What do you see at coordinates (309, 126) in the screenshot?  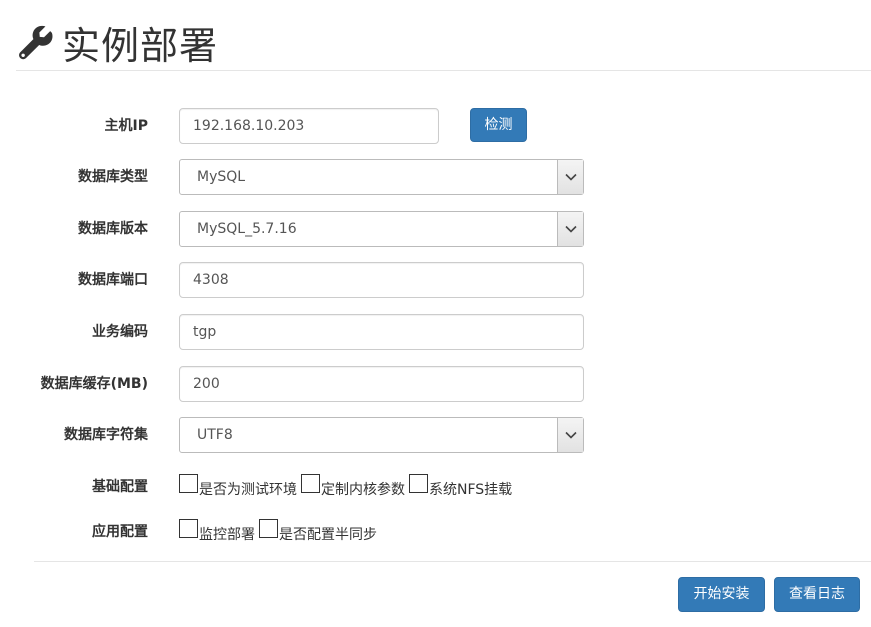 I see `host-ip-input: 192.168.10.203` at bounding box center [309, 126].